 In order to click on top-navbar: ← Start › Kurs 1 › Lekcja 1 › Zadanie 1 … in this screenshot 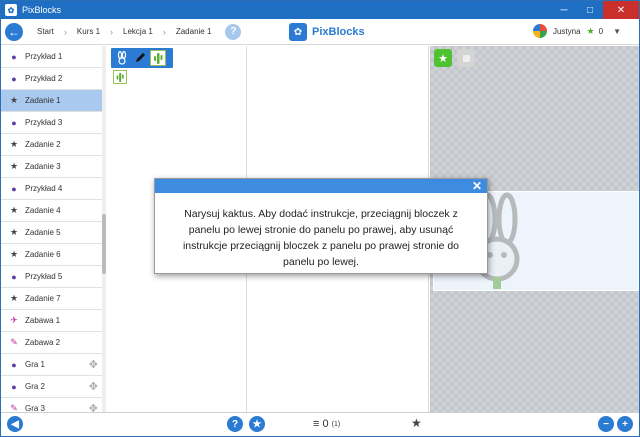, I will do `click(320, 32)`.